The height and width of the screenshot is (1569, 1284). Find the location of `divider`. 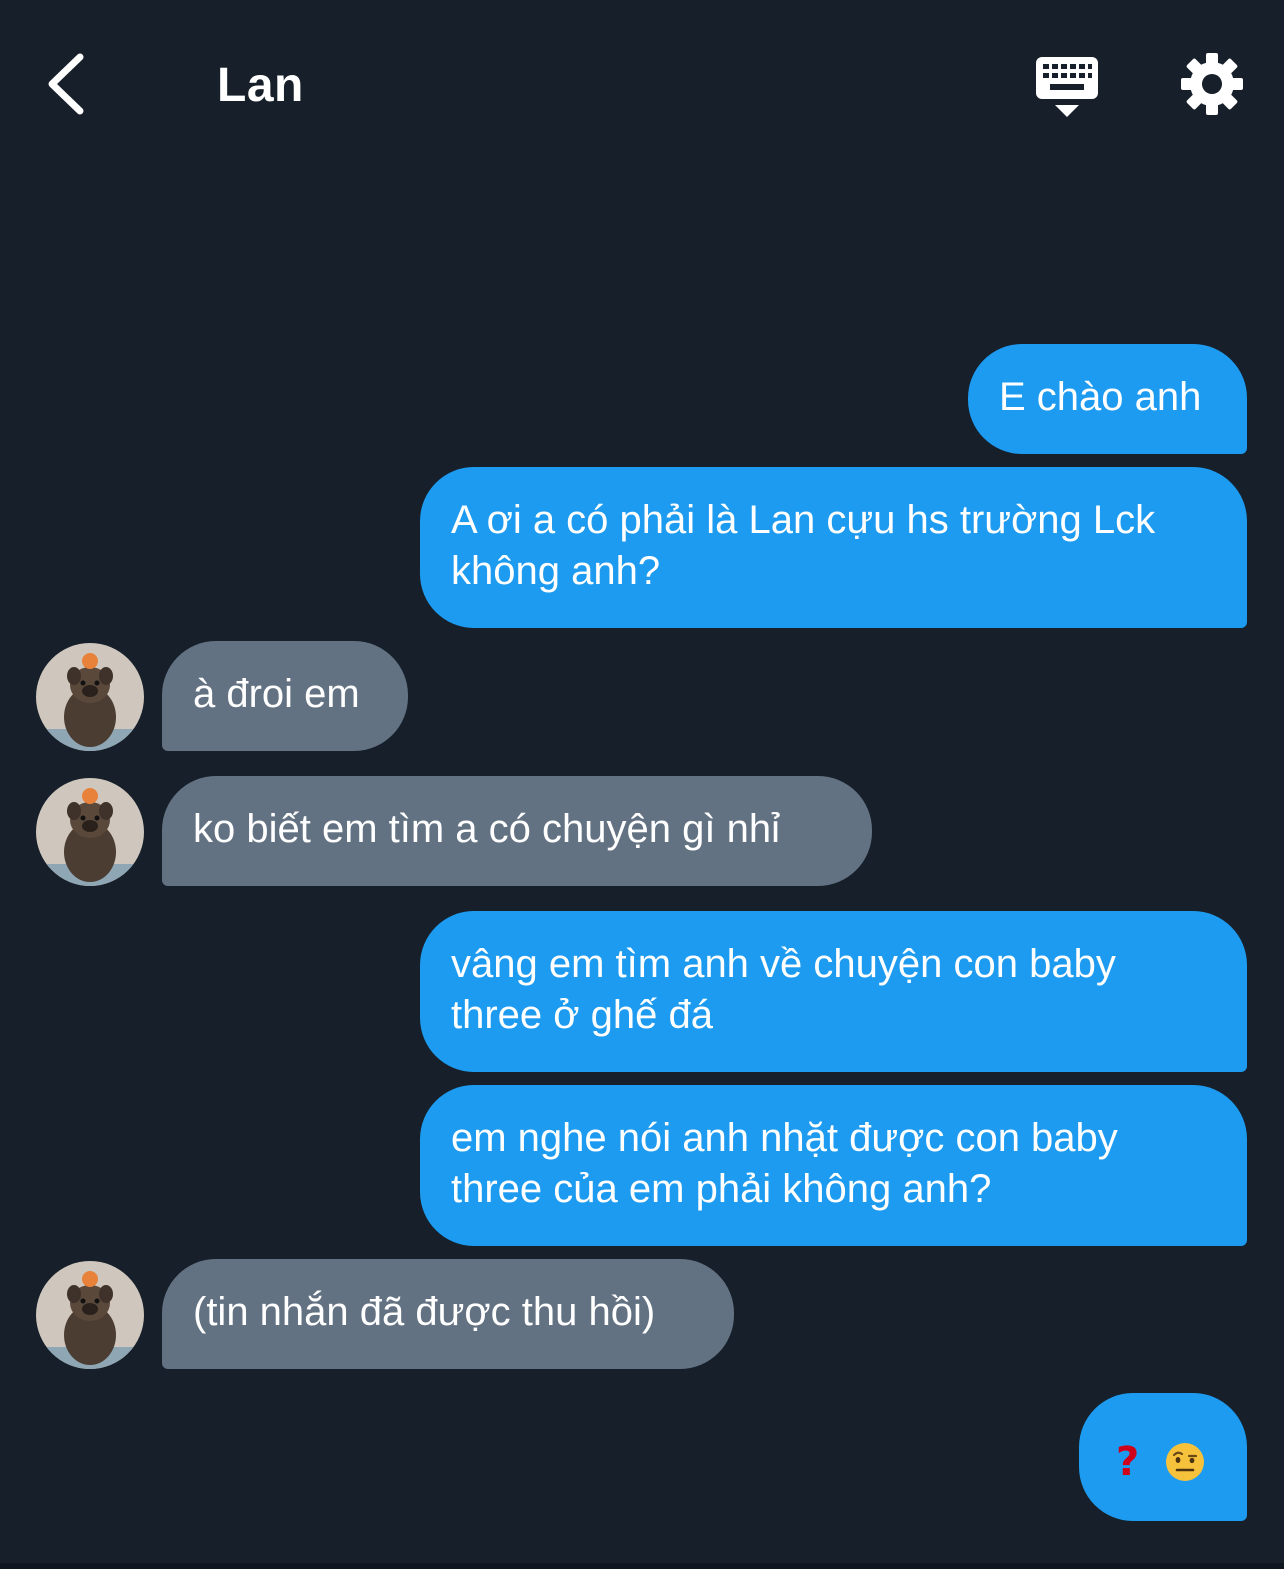

divider is located at coordinates (642, 1566).